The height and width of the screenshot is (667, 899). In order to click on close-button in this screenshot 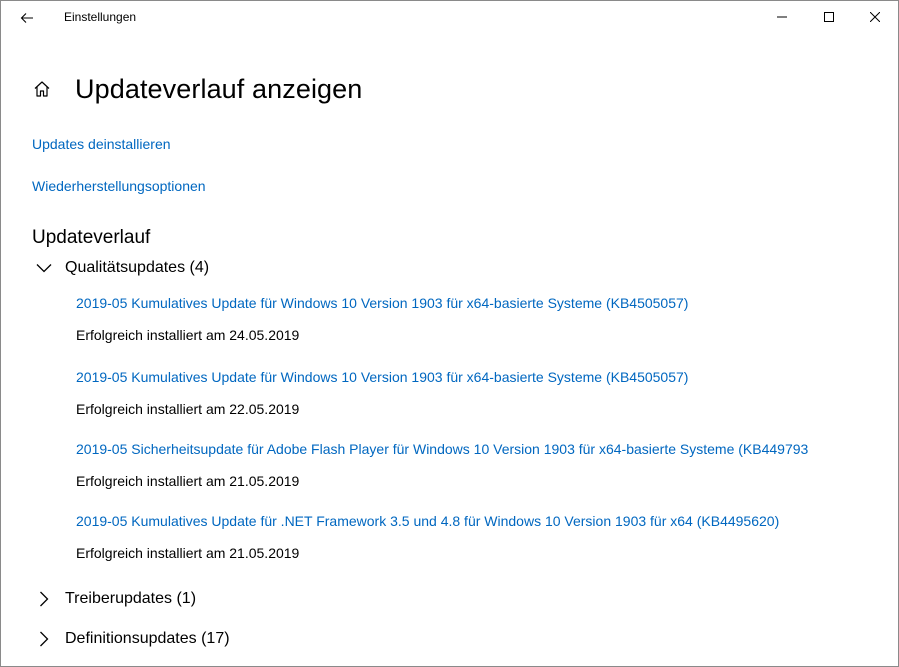, I will do `click(875, 17)`.